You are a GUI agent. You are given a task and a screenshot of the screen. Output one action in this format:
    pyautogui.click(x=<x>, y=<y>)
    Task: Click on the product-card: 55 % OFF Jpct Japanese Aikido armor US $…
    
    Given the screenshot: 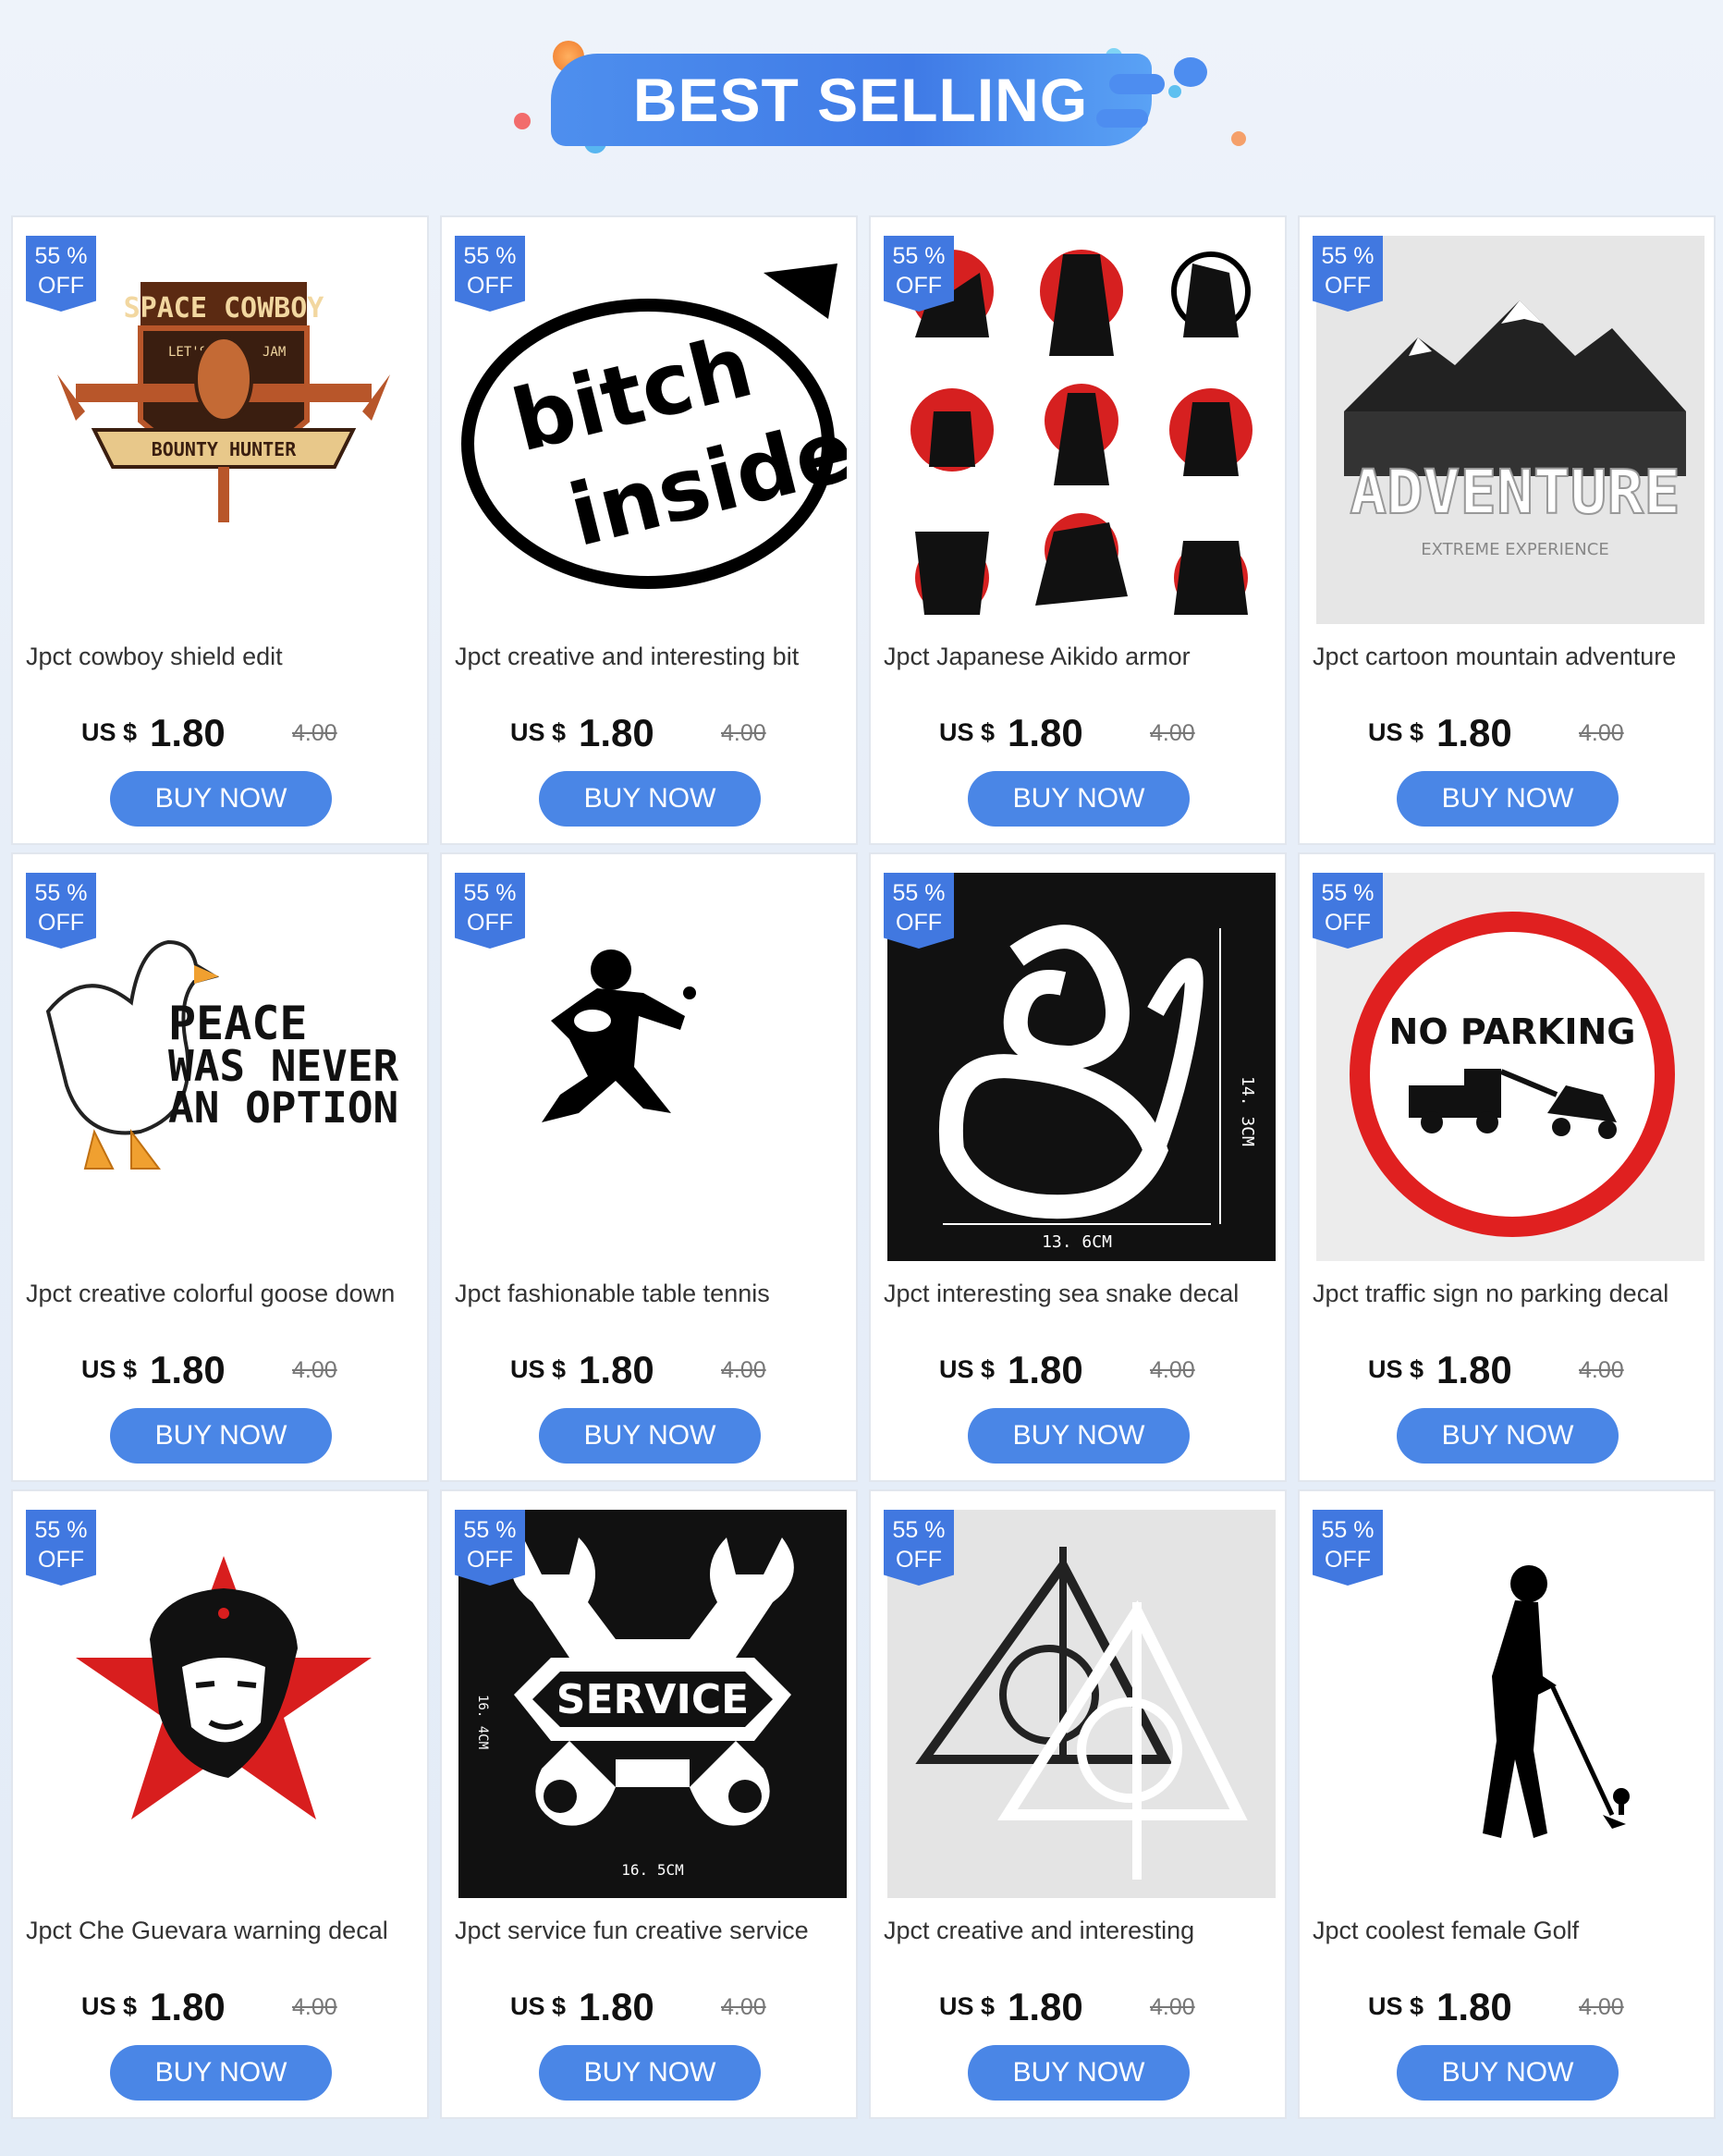 What is the action you would take?
    pyautogui.click(x=1078, y=530)
    